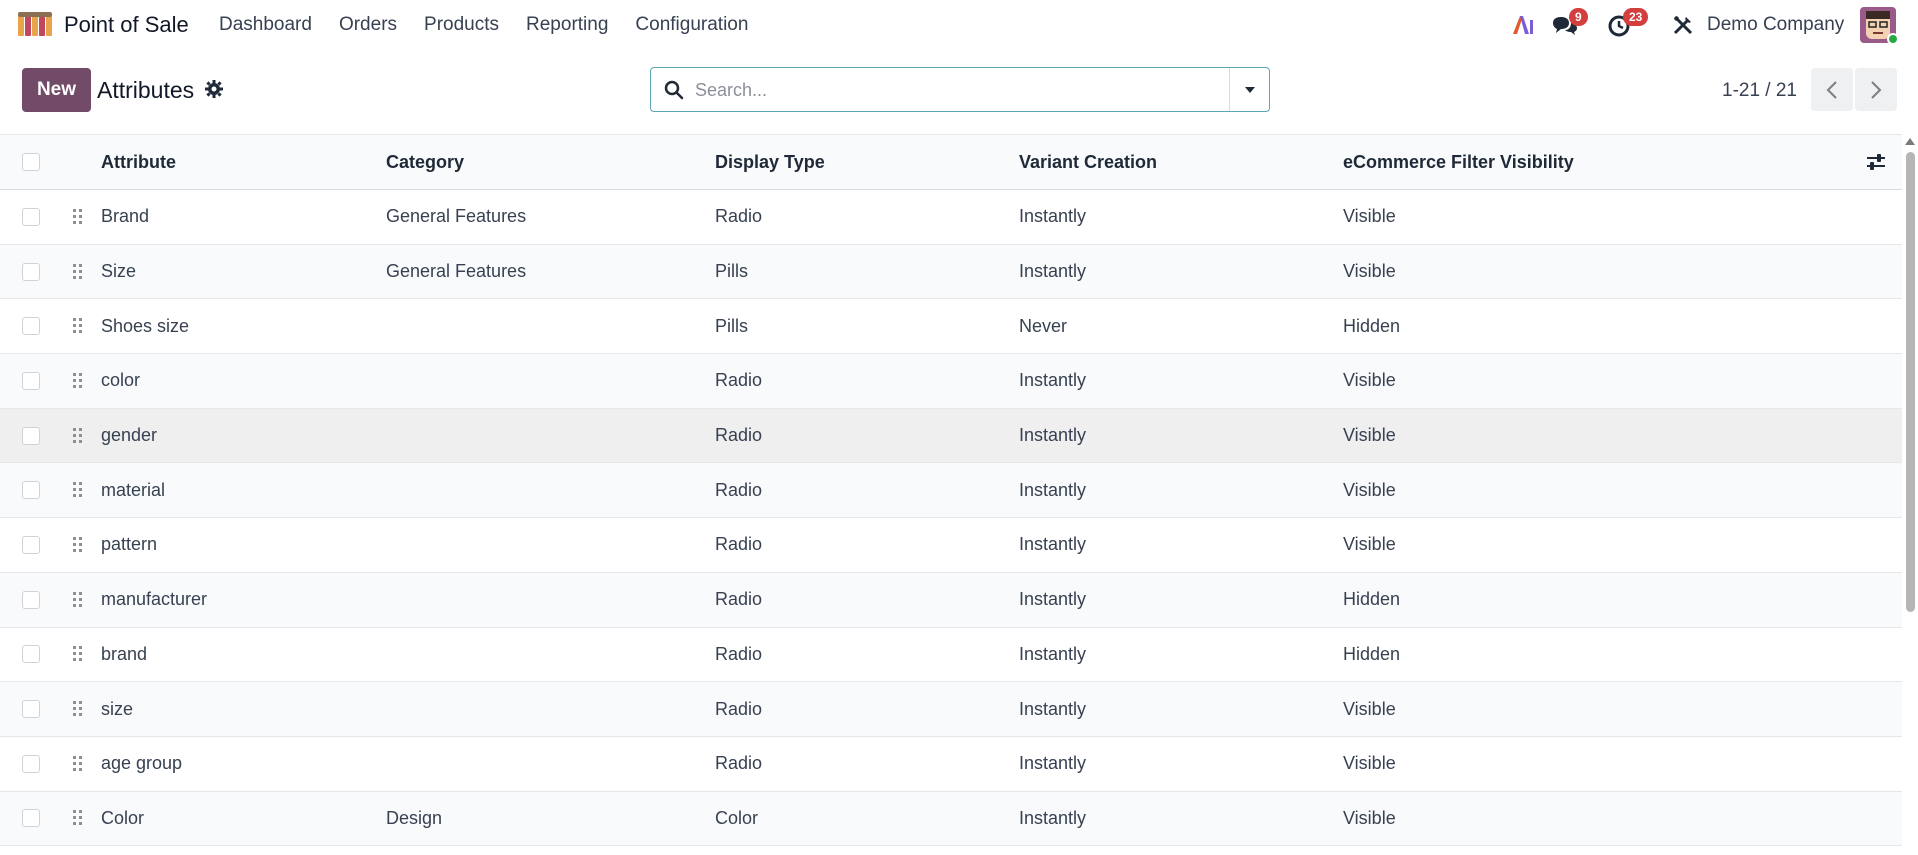 The width and height of the screenshot is (1918, 855). Describe the element at coordinates (951, 381) in the screenshot. I see `table-row: color Radio Instantly Visible` at that location.